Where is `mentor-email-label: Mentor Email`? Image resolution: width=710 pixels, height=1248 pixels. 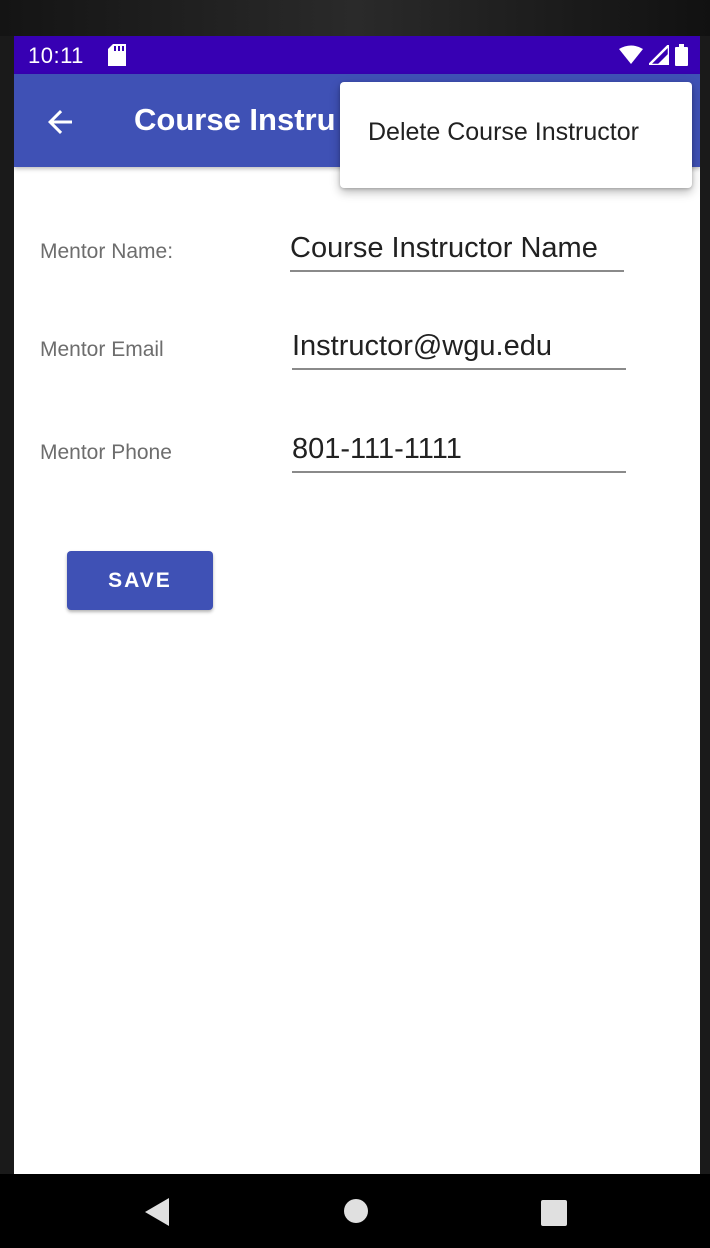
mentor-email-label: Mentor Email is located at coordinates (102, 349).